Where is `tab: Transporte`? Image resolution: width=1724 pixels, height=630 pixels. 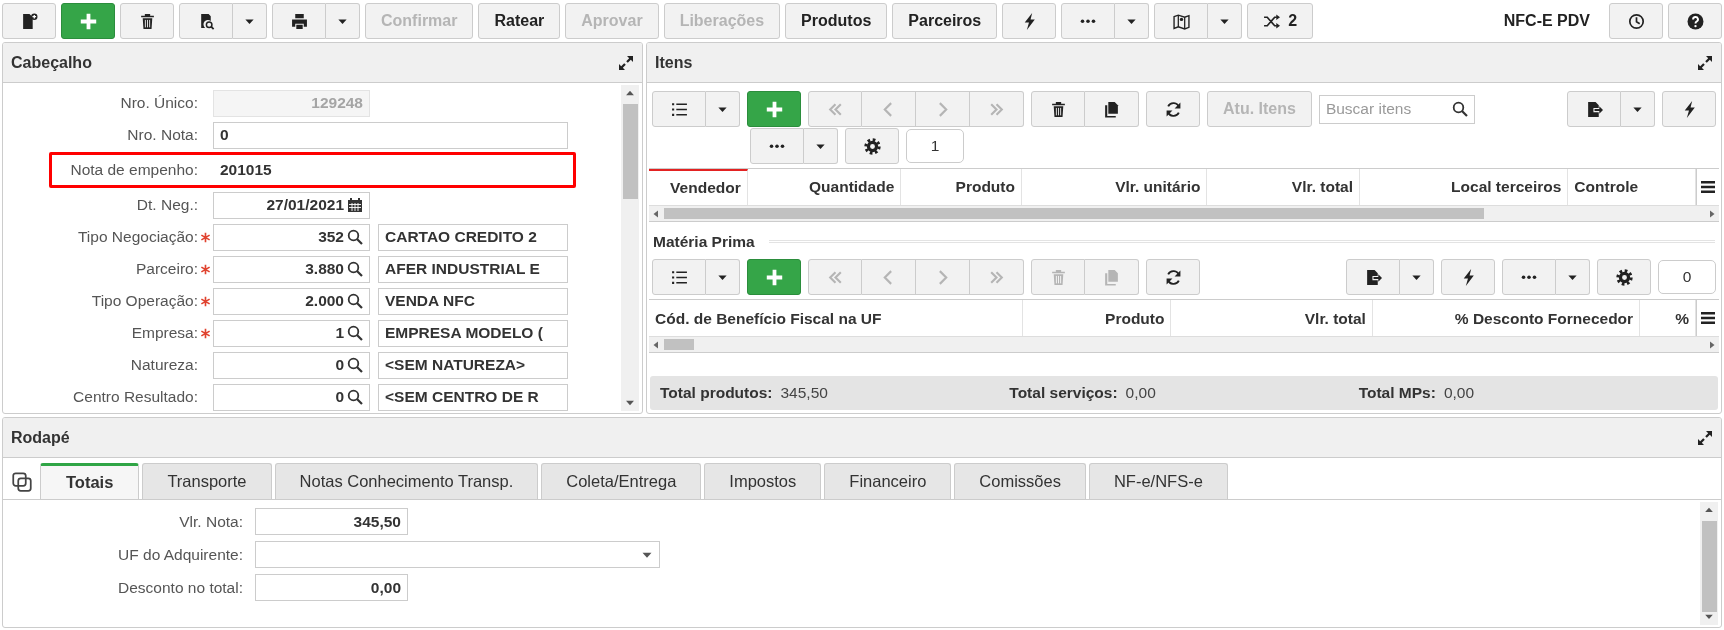 tab: Transporte is located at coordinates (207, 481).